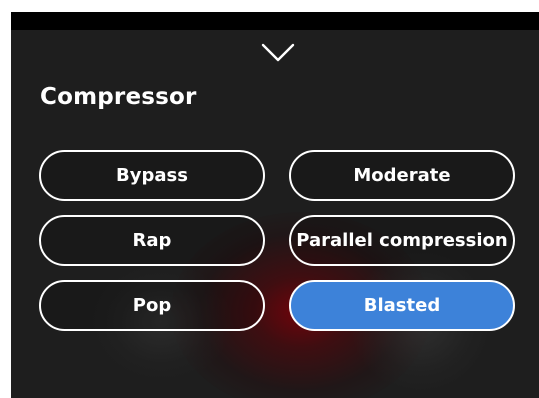 Image resolution: width=539 pixels, height=398 pixels. Describe the element at coordinates (402, 240) in the screenshot. I see `preset-button-parallel-compression: Parallel compression` at that location.